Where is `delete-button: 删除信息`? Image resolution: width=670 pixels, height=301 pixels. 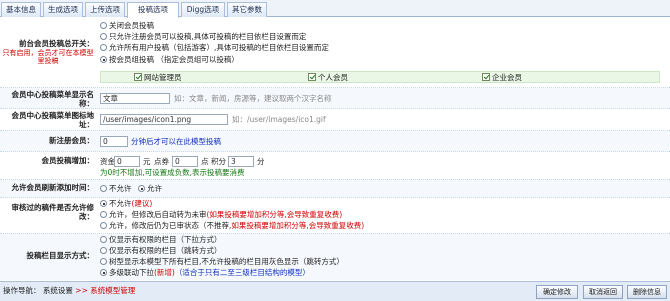 delete-button: 删除信息 is located at coordinates (647, 292).